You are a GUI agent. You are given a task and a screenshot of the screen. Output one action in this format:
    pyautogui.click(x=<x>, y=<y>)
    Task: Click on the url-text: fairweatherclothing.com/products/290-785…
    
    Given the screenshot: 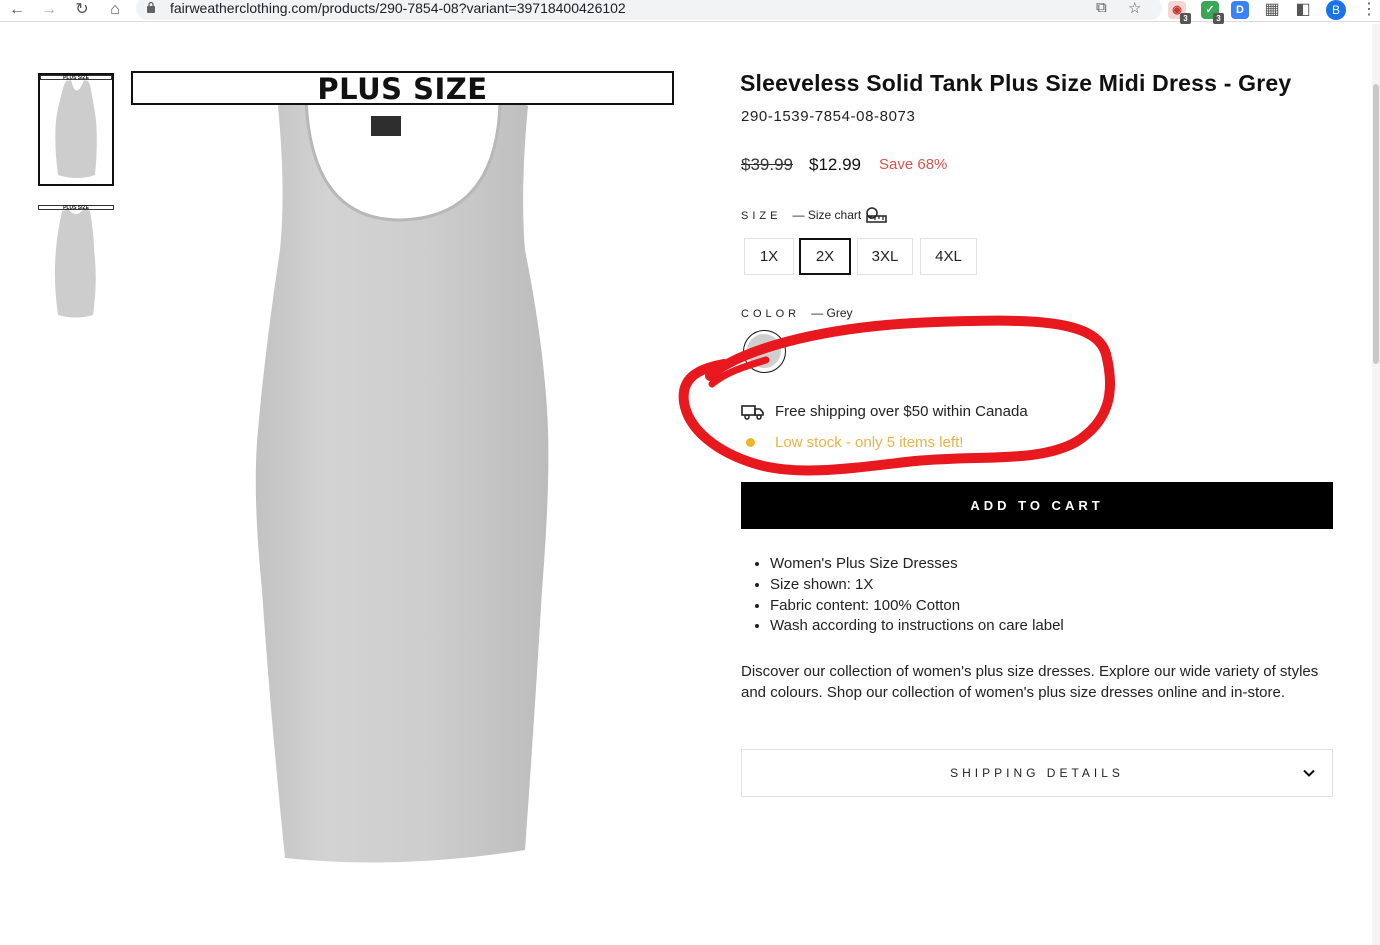 What is the action you would take?
    pyautogui.click(x=398, y=8)
    